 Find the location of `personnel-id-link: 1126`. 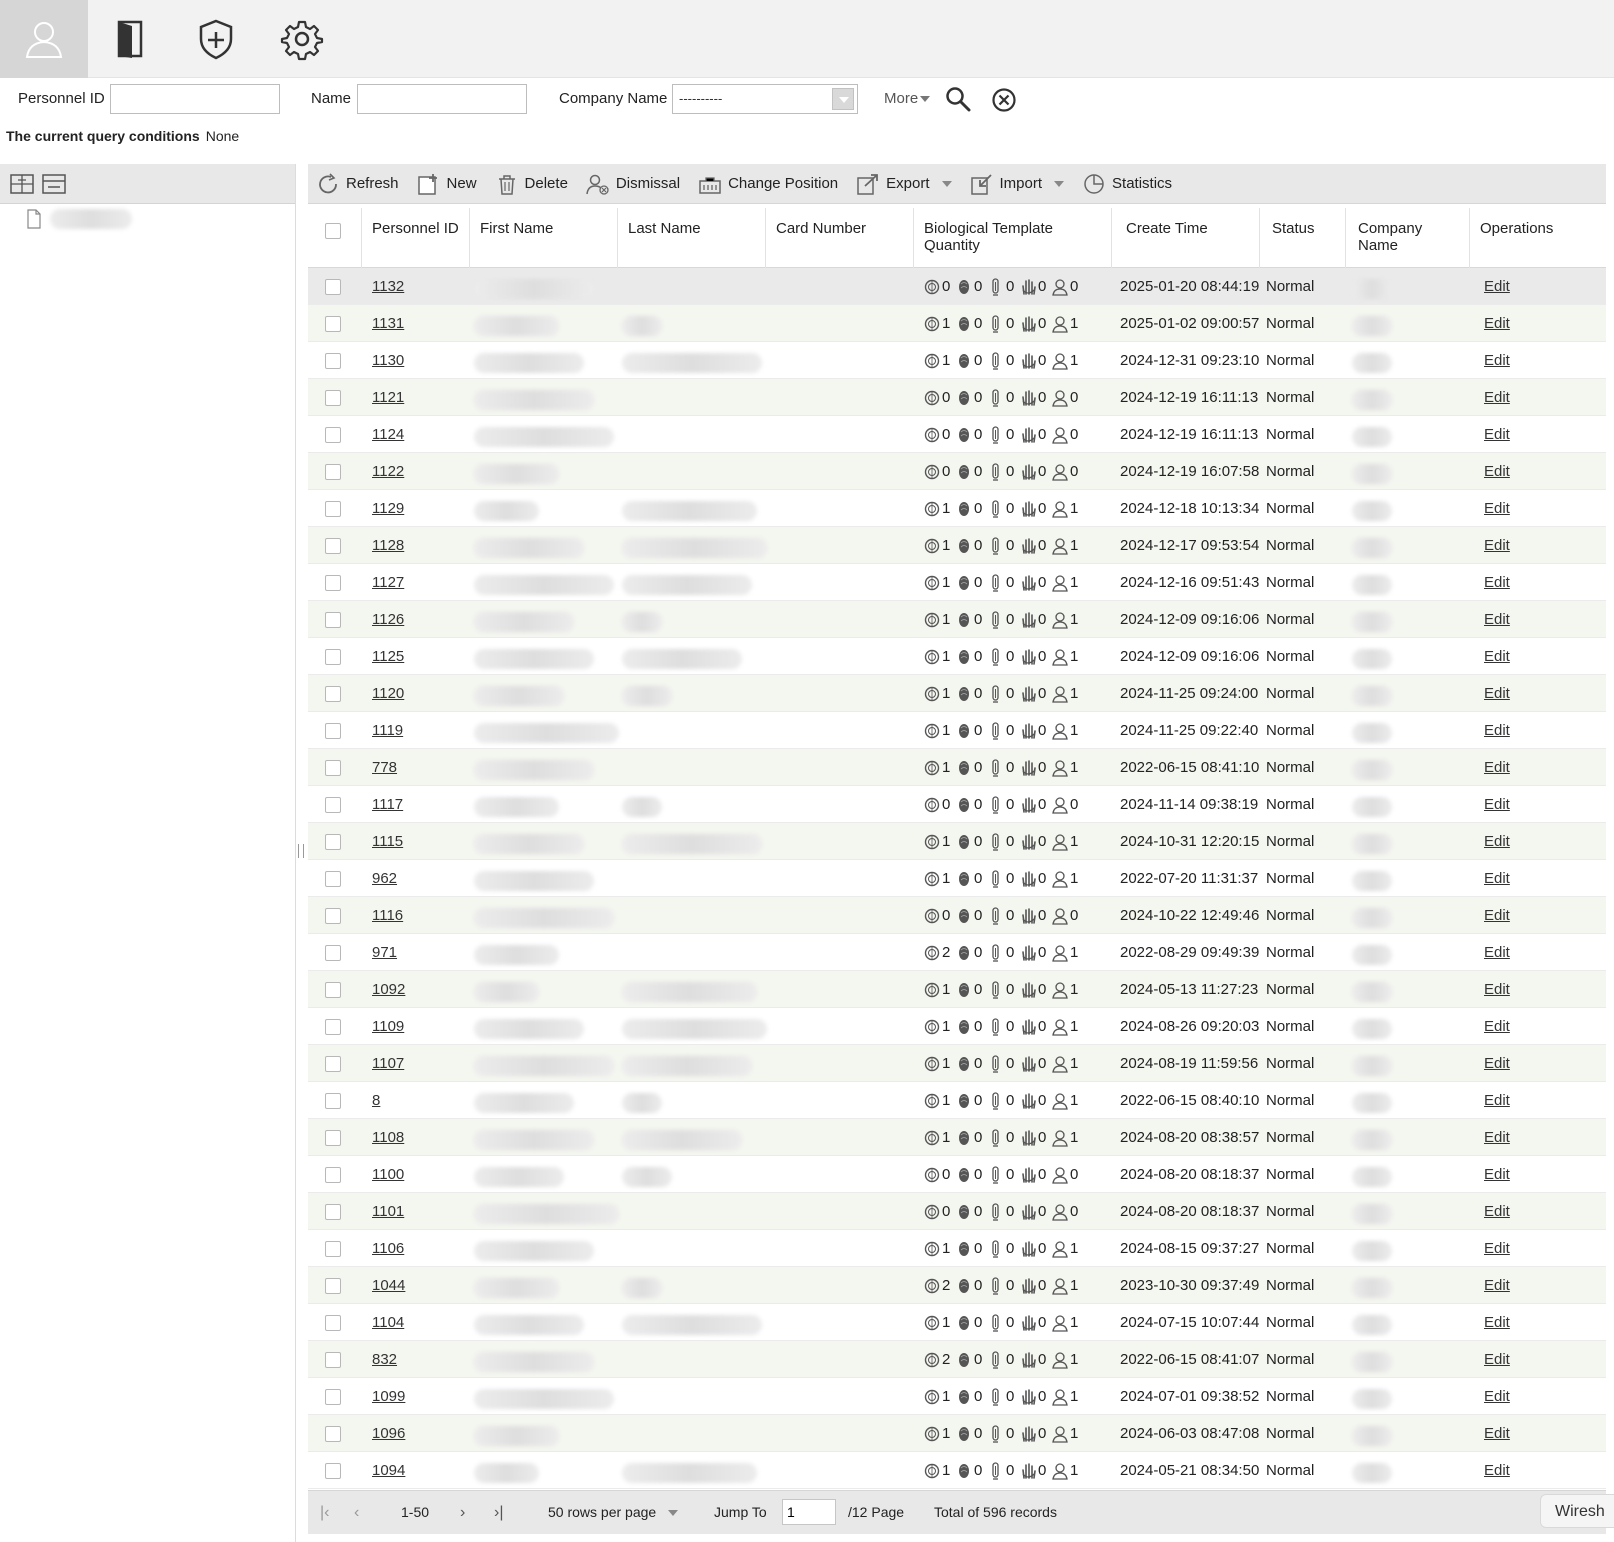

personnel-id-link: 1126 is located at coordinates (388, 619).